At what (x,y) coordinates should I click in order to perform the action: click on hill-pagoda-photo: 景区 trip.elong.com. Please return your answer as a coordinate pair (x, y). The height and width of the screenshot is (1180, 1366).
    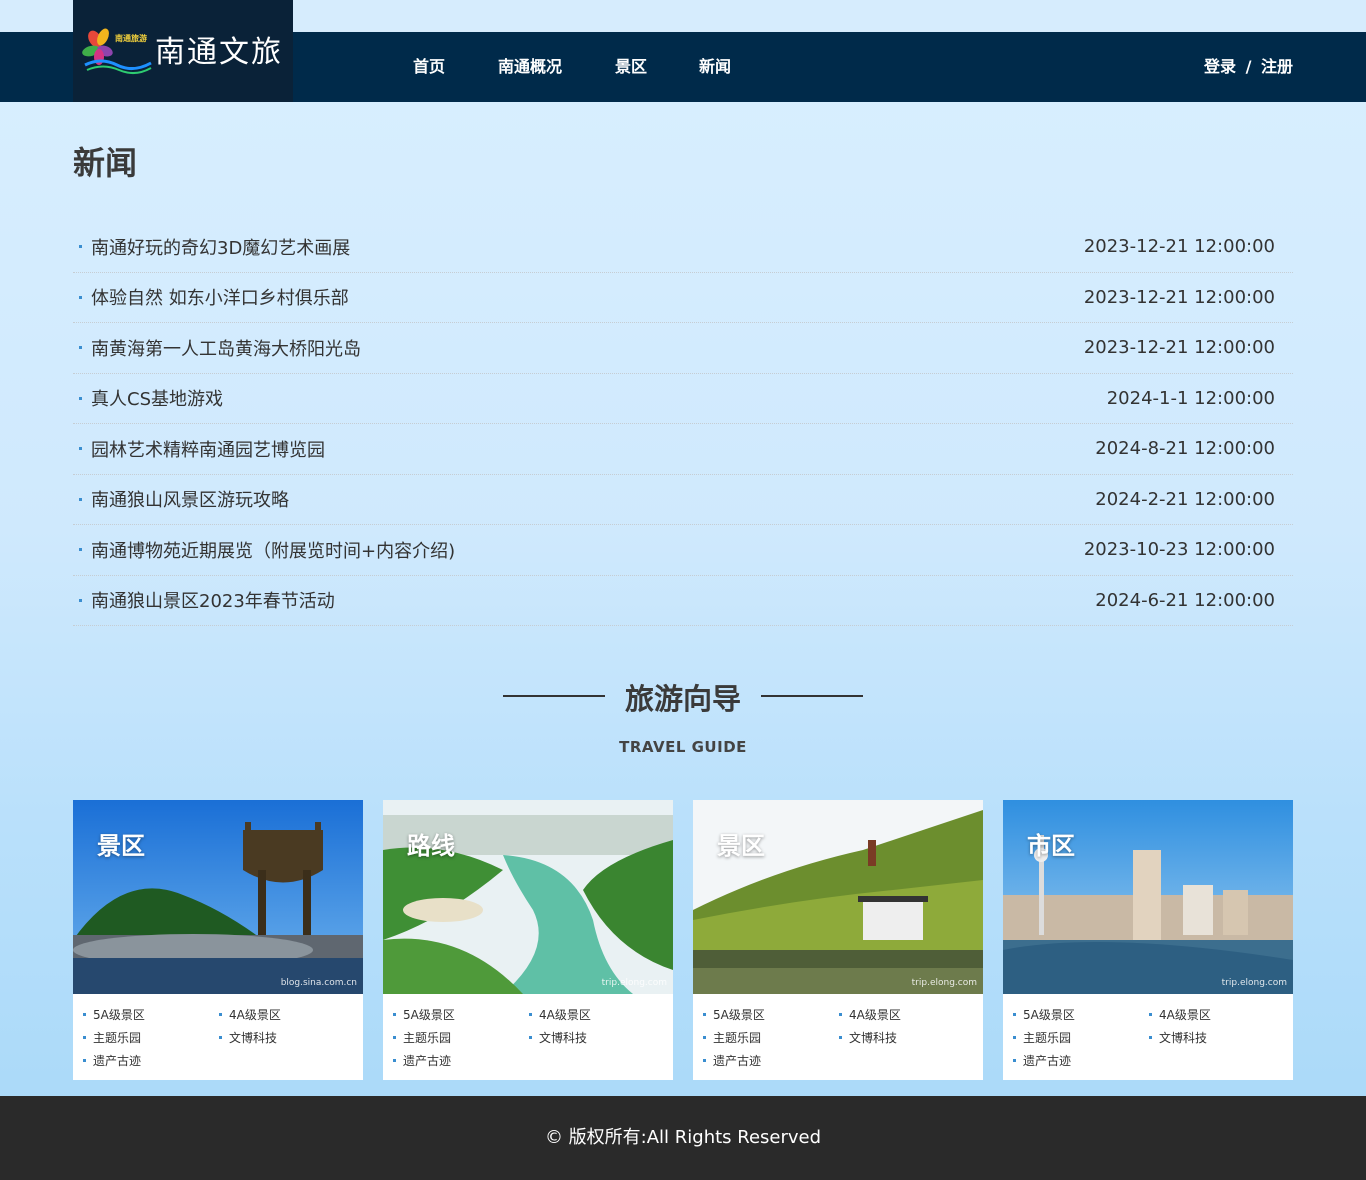
    Looking at the image, I should click on (838, 897).